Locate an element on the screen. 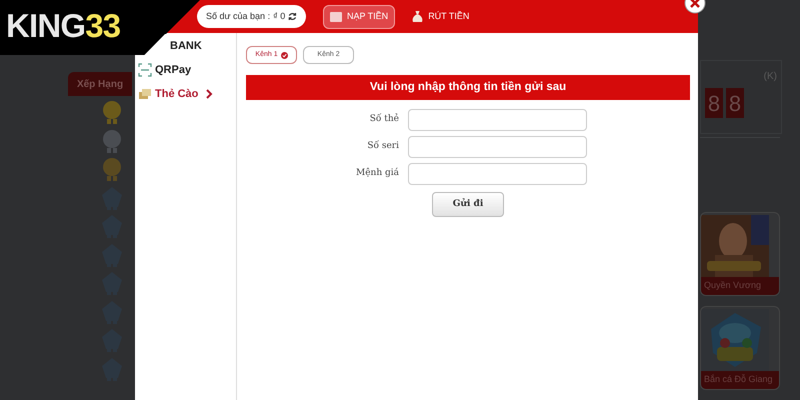 The image size is (800, 400). field-label: Số thẻ is located at coordinates (384, 119).